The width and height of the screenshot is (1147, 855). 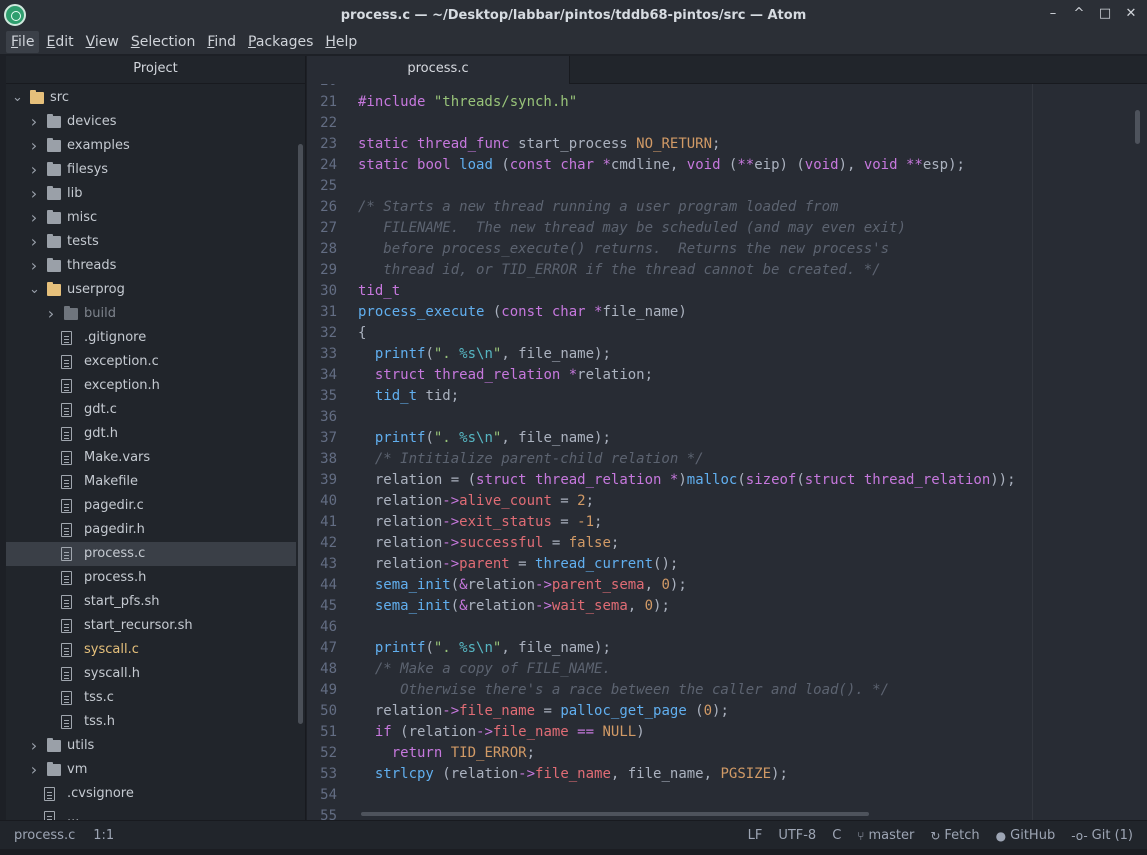 I want to click on menu-packages: Packages, so click(x=280, y=42).